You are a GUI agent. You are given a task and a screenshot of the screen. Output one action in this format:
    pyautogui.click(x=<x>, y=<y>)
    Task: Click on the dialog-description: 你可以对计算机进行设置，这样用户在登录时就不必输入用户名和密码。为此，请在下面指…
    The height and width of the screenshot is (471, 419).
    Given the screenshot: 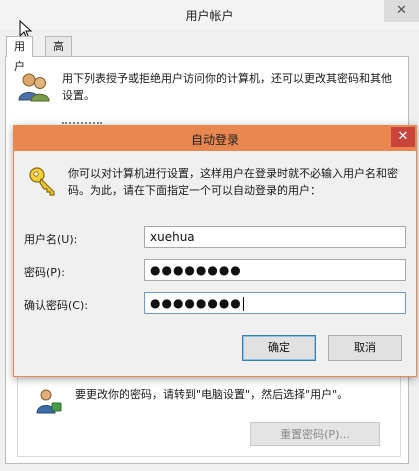 What is the action you would take?
    pyautogui.click(x=233, y=182)
    